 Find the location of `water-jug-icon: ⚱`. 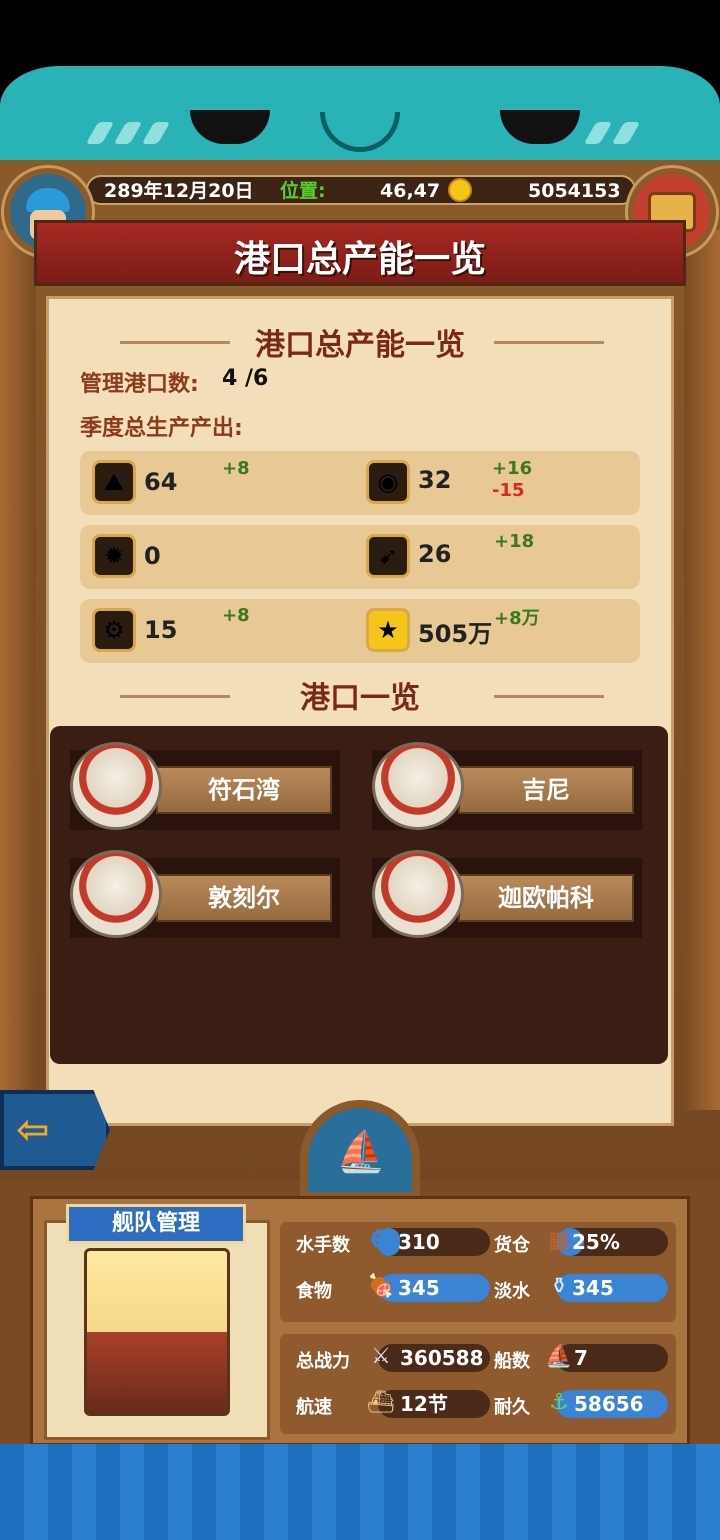

water-jug-icon: ⚱ is located at coordinates (559, 1286).